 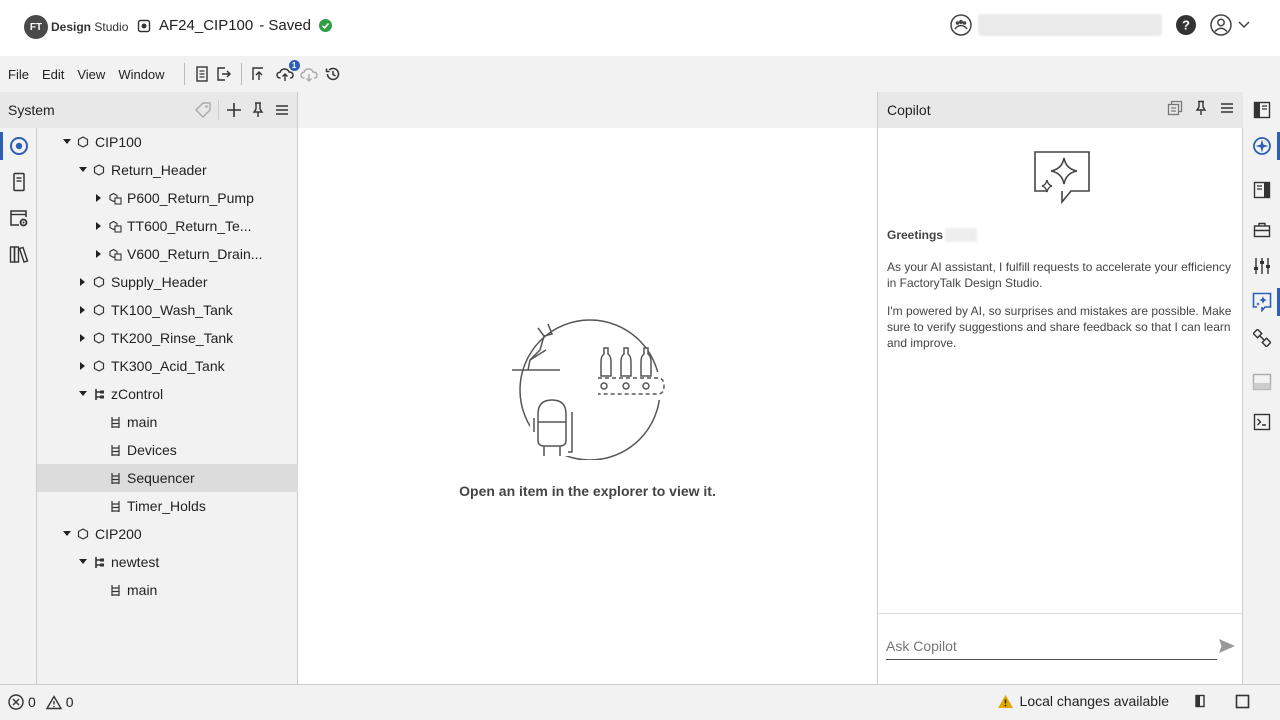 What do you see at coordinates (588, 389) in the screenshot?
I see `empty-state-illustration-icon` at bounding box center [588, 389].